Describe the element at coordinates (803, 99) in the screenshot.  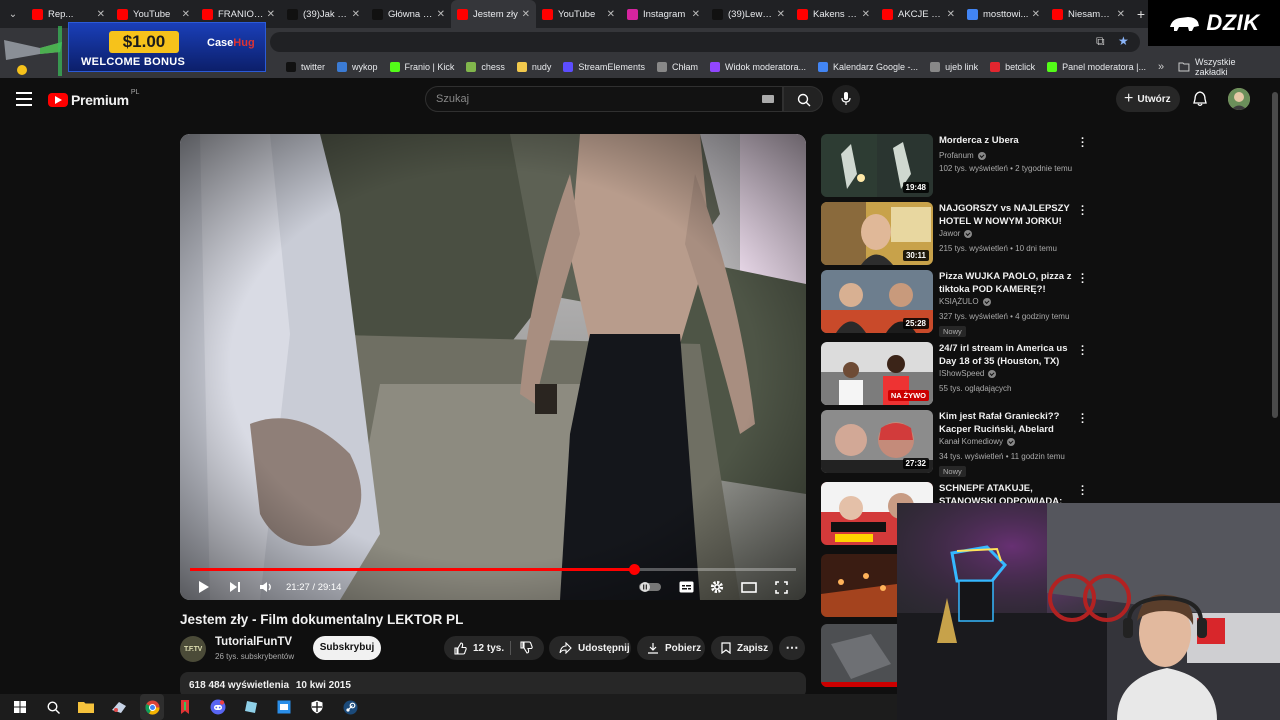
I see `search-button` at that location.